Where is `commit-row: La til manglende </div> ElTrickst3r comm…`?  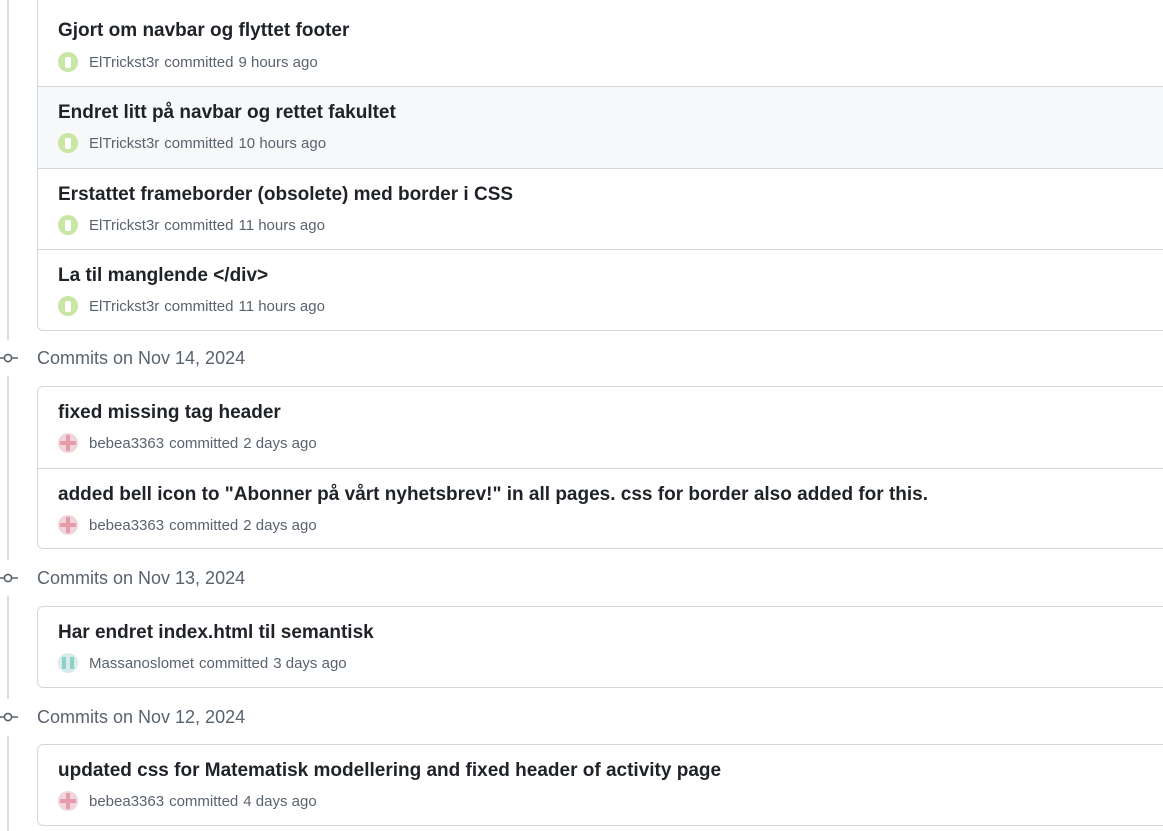
commit-row: La til manglende </div> ElTrickst3r comm… is located at coordinates (600, 289).